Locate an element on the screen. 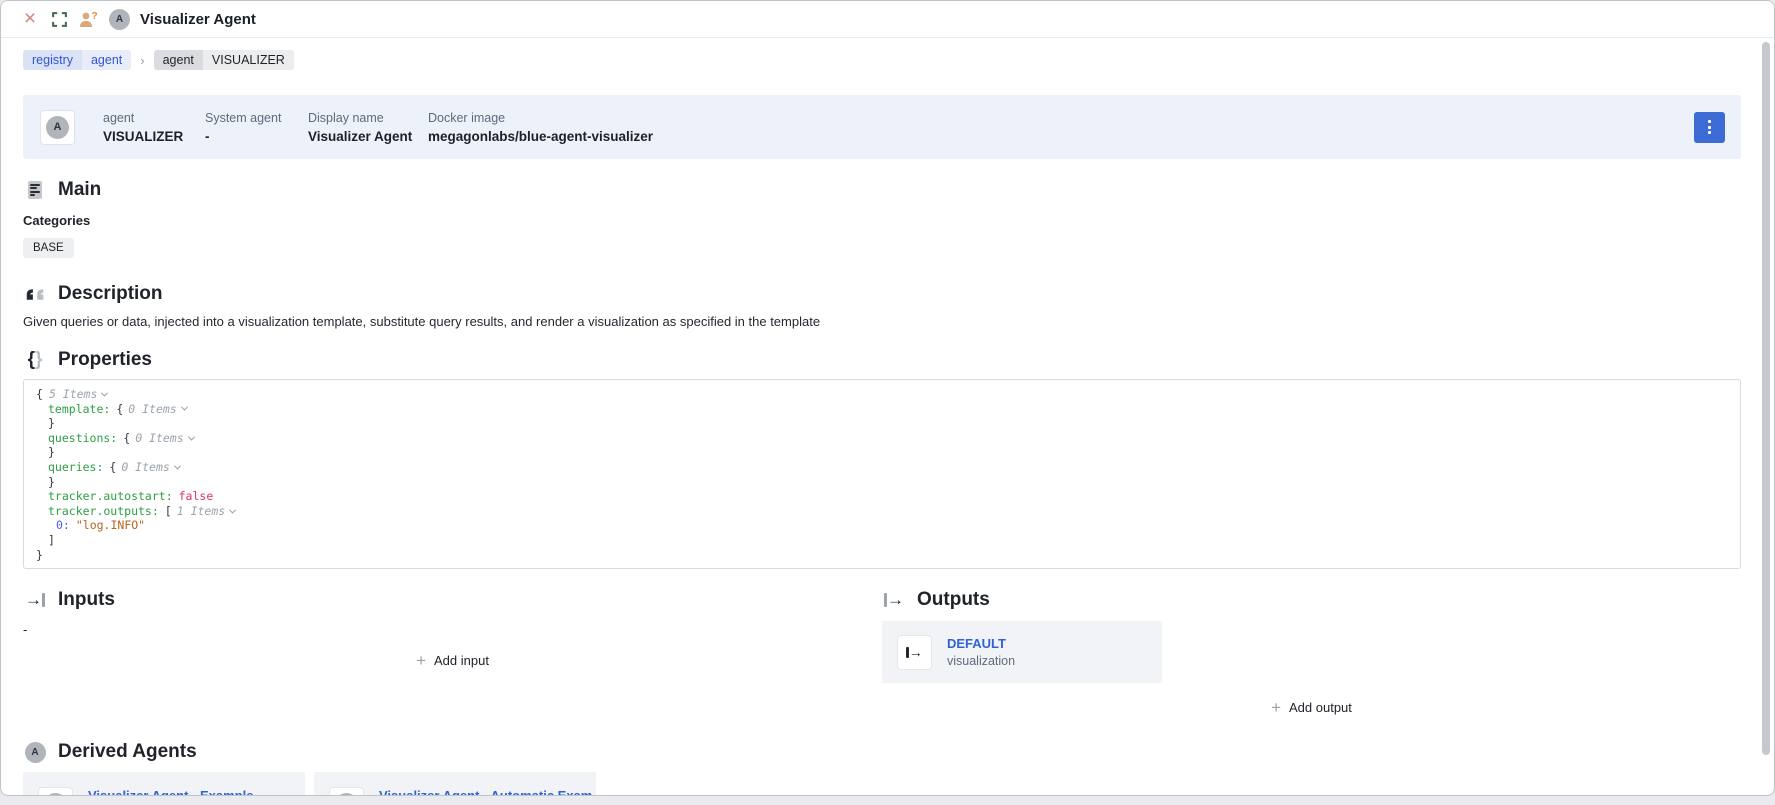  braces-icon: {} is located at coordinates (35, 359).